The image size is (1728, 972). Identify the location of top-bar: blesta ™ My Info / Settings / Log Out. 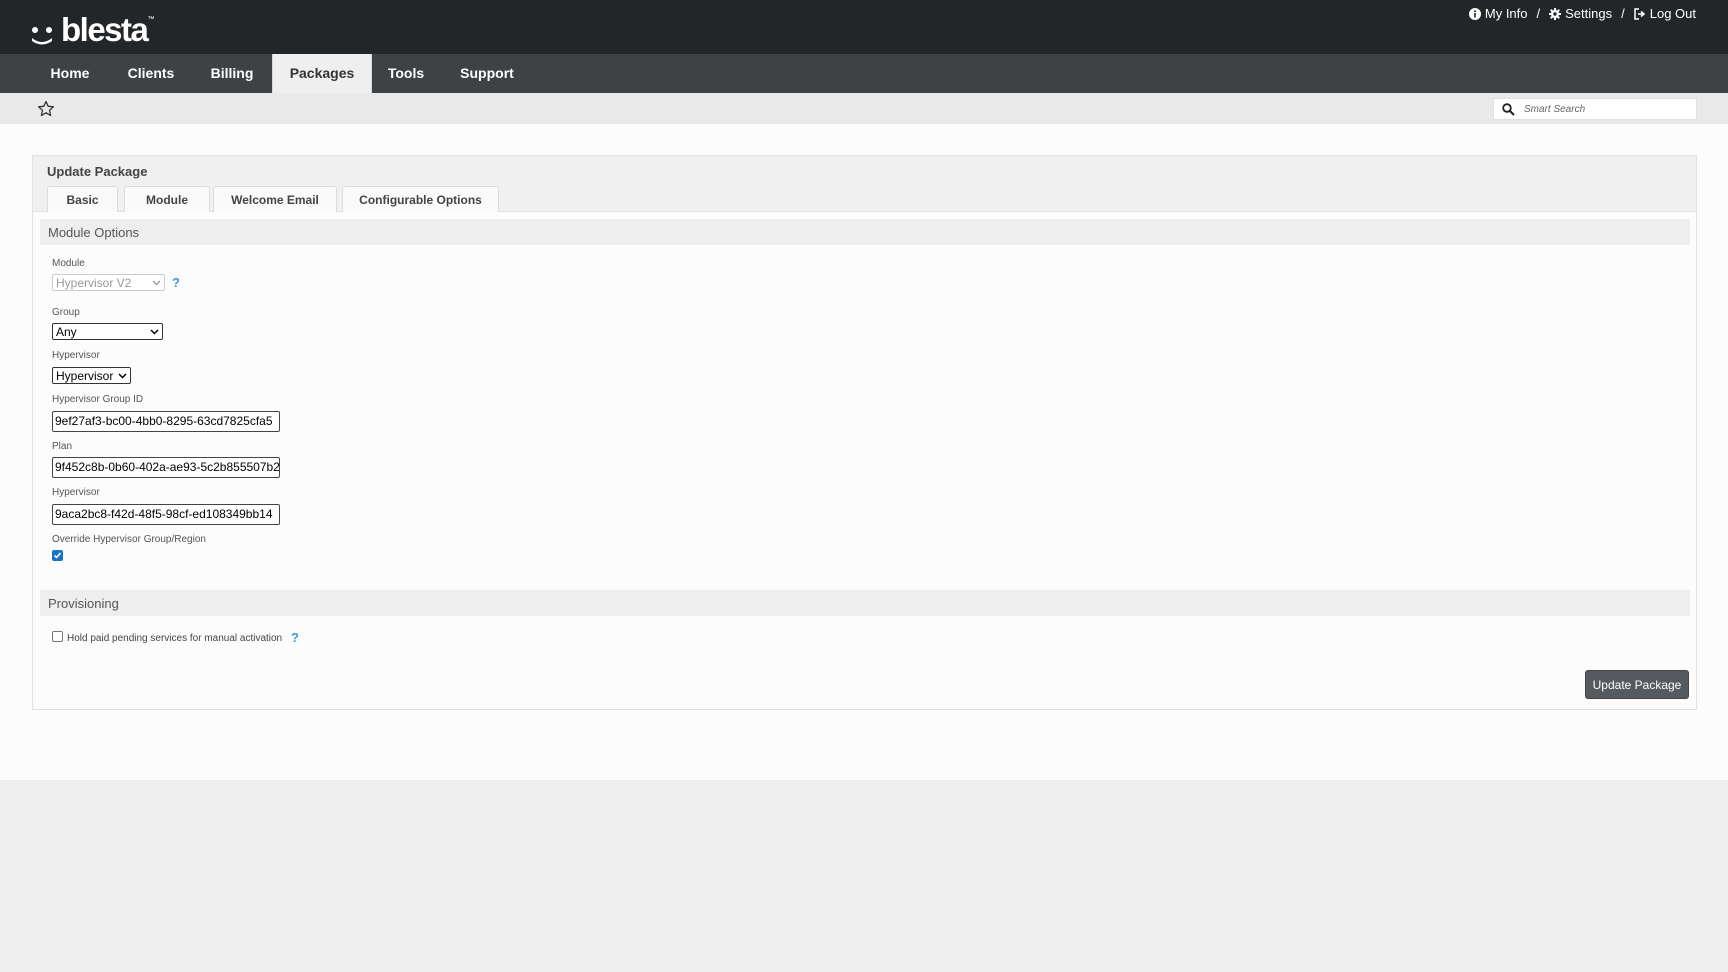
(864, 27).